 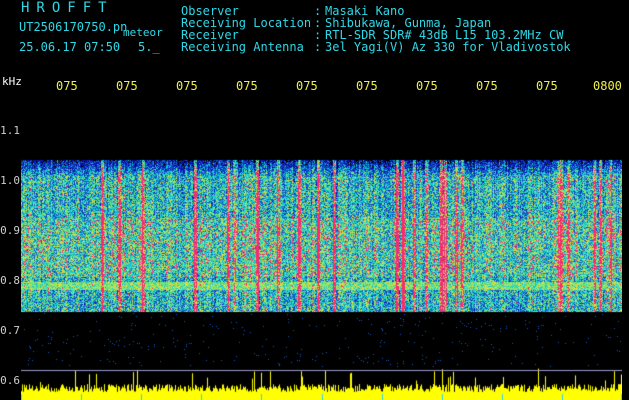 What do you see at coordinates (307, 86) in the screenshot?
I see `time-label-5: 075` at bounding box center [307, 86].